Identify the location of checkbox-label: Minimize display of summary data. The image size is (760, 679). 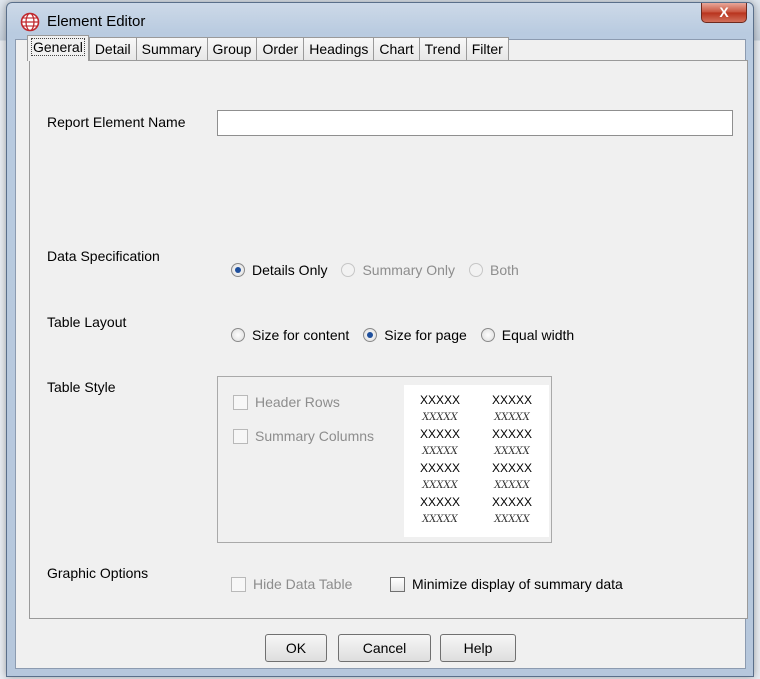
(517, 584).